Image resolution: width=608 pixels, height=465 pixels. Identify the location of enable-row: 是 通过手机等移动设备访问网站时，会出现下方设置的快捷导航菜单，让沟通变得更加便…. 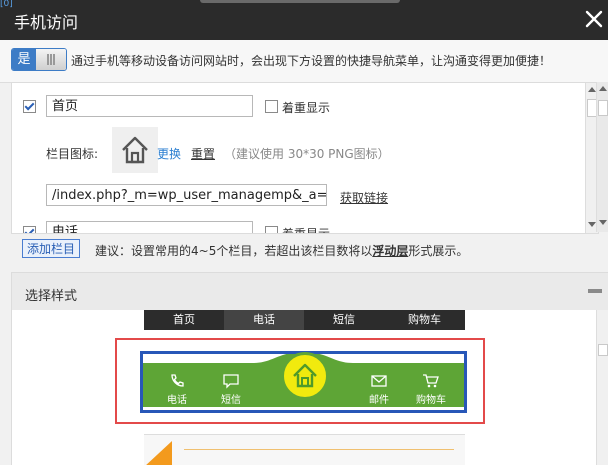
(304, 61).